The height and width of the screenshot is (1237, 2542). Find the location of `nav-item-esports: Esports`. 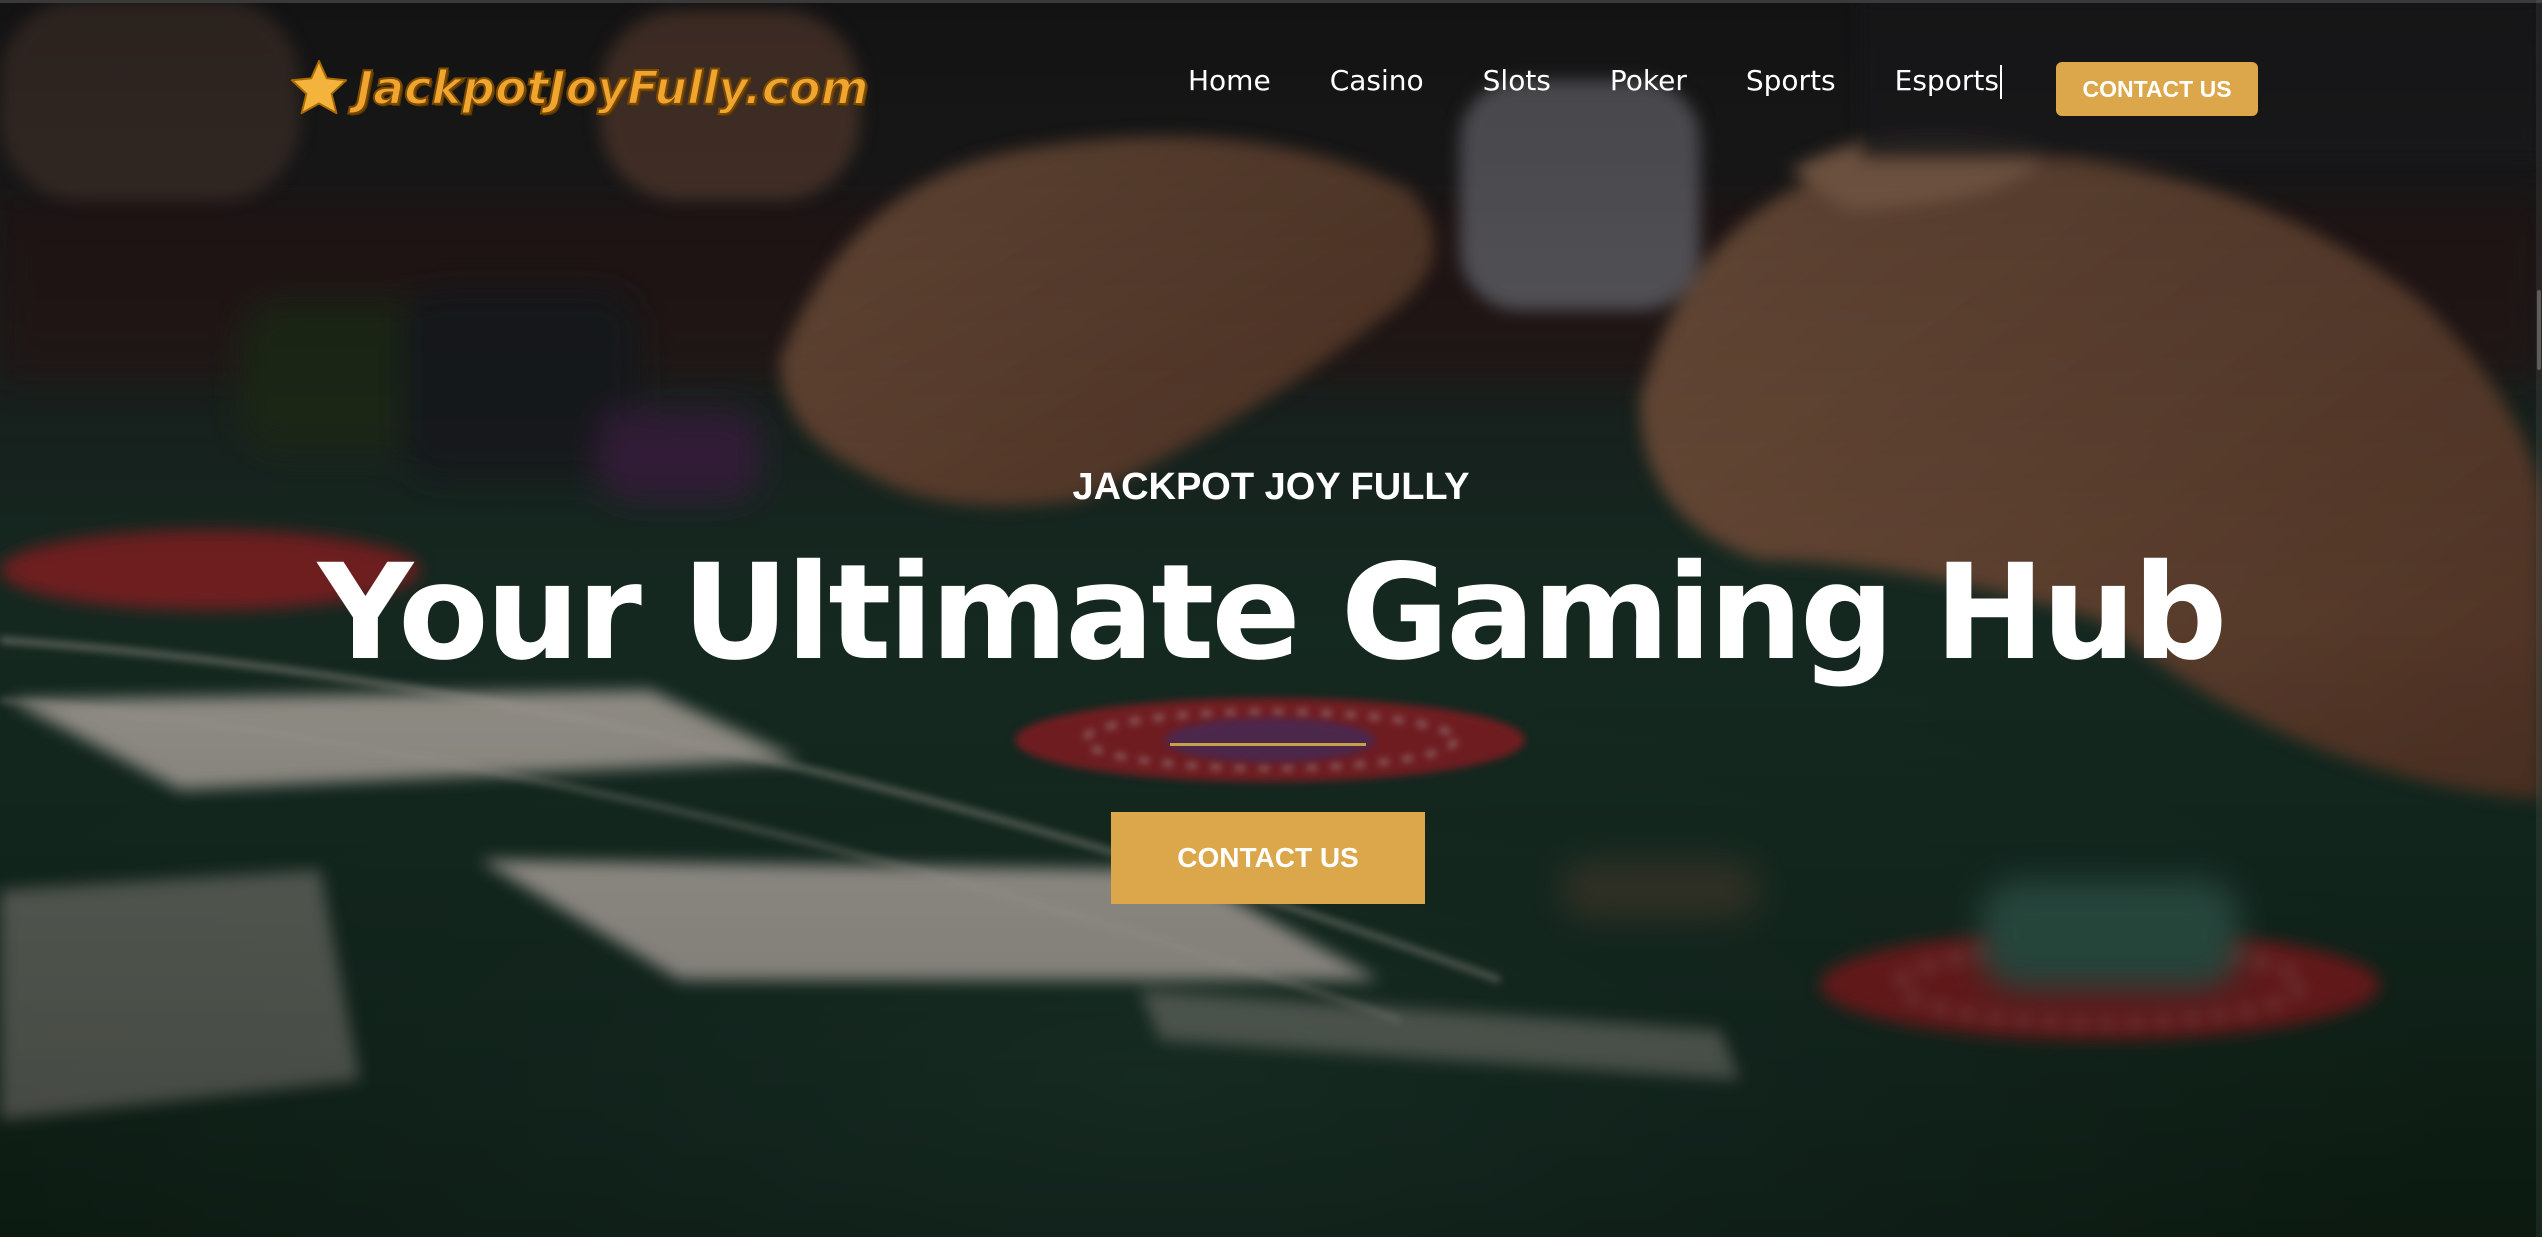

nav-item-esports: Esports is located at coordinates (1948, 81).